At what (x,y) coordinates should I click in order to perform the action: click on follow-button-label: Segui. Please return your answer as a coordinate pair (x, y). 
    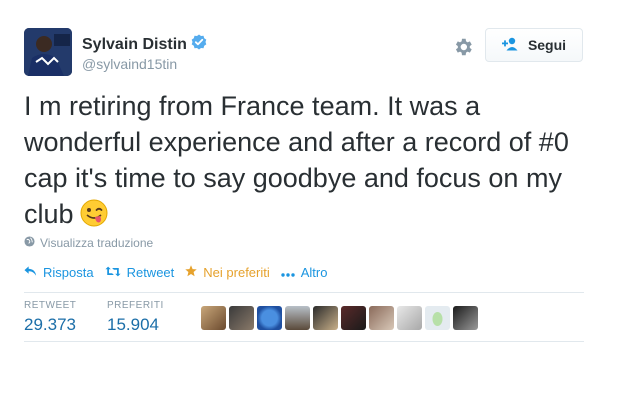
    Looking at the image, I should click on (547, 45).